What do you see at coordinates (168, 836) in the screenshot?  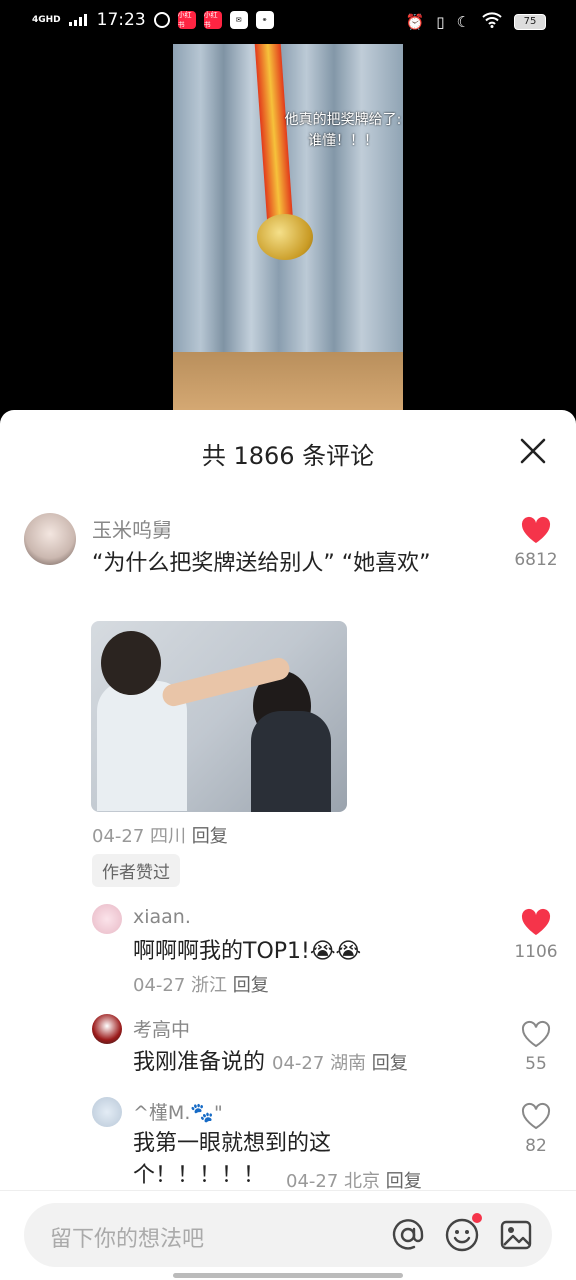 I see `comment-location: 四川` at bounding box center [168, 836].